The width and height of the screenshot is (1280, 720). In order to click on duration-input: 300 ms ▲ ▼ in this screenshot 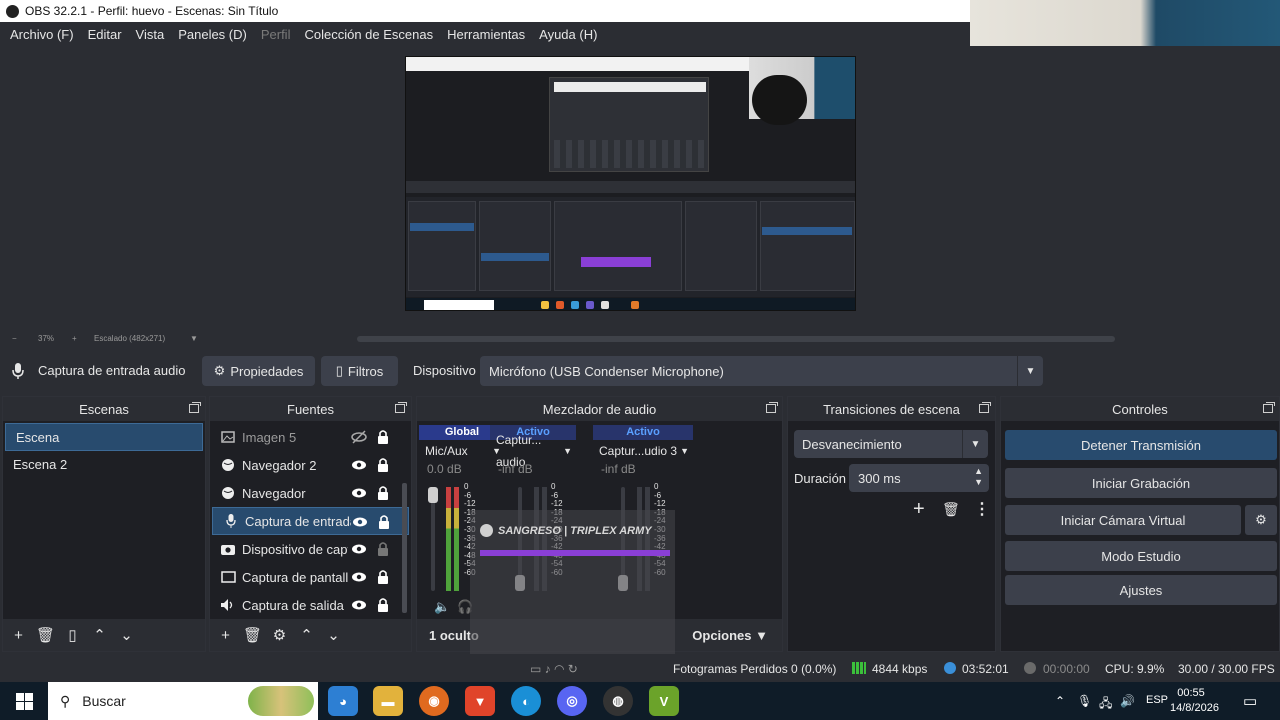, I will do `click(919, 478)`.